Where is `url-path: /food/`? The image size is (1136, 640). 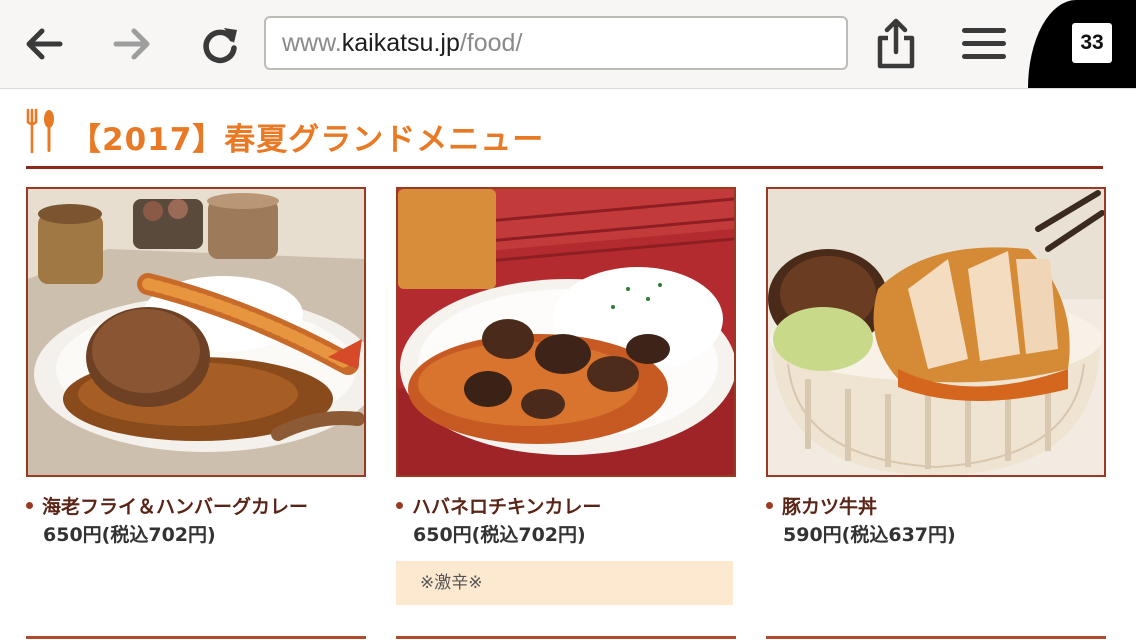
url-path: /food/ is located at coordinates (491, 43).